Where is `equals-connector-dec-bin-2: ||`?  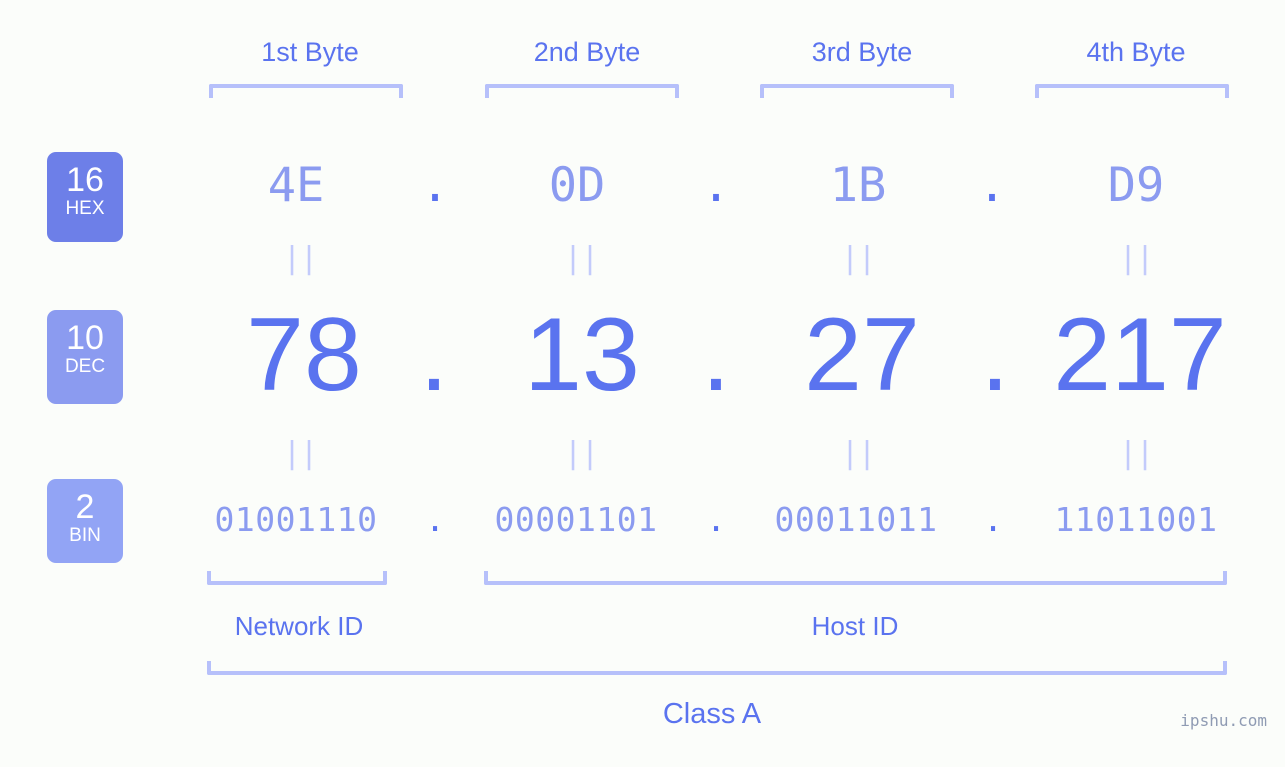
equals-connector-dec-bin-2: || is located at coordinates (581, 453).